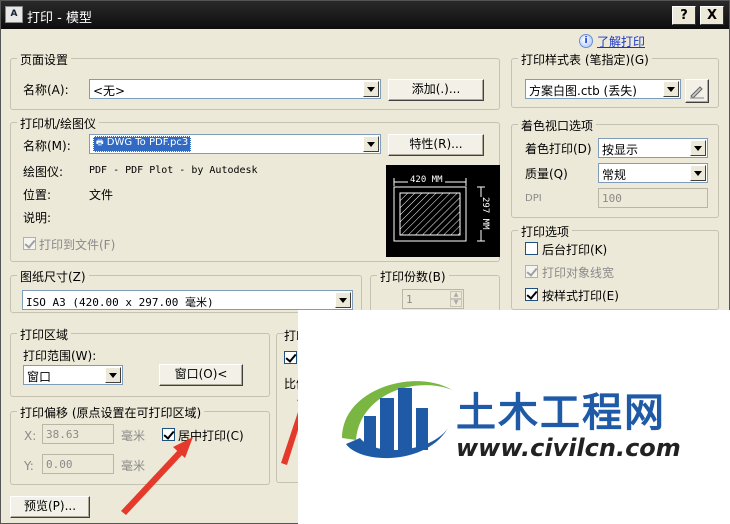 The height and width of the screenshot is (524, 730). I want to click on watermark-title: 土木工程网, so click(561, 413).